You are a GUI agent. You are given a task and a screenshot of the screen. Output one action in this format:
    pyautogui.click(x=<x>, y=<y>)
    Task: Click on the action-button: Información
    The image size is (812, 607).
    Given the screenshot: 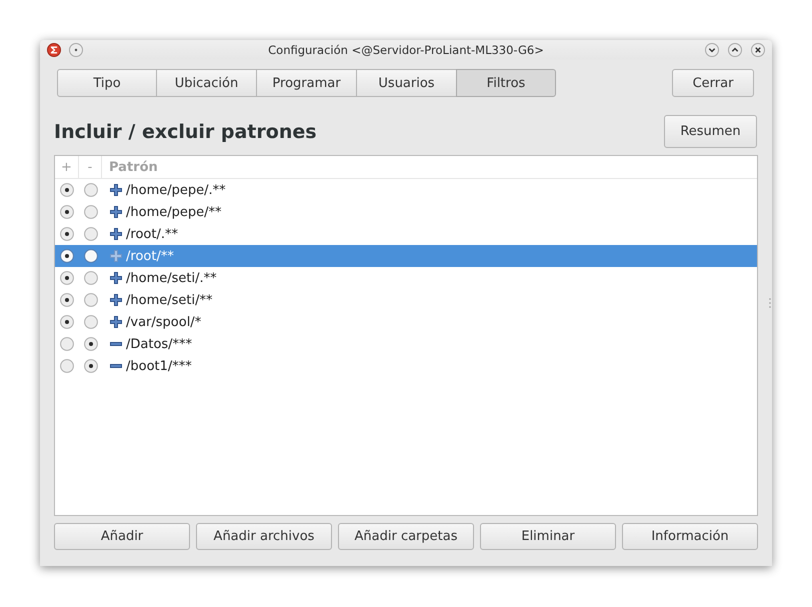 What is the action you would take?
    pyautogui.click(x=690, y=536)
    